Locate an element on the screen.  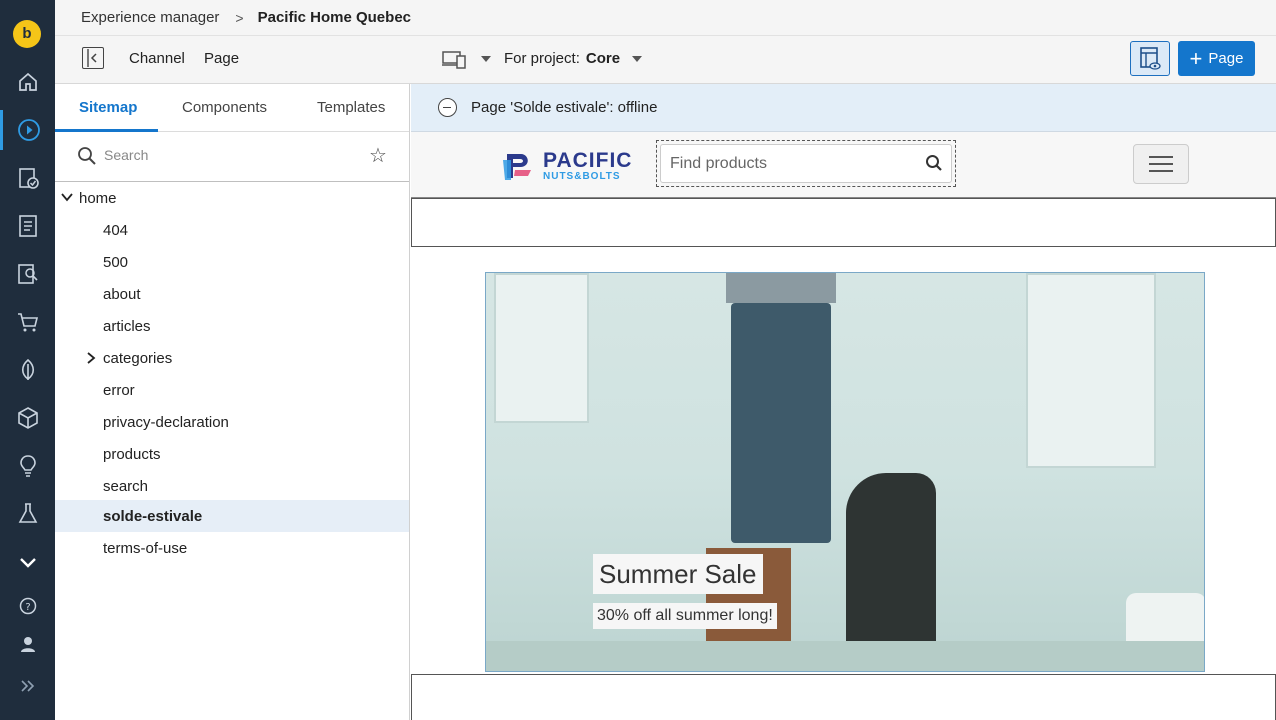
tree-node: error is located at coordinates (232, 390).